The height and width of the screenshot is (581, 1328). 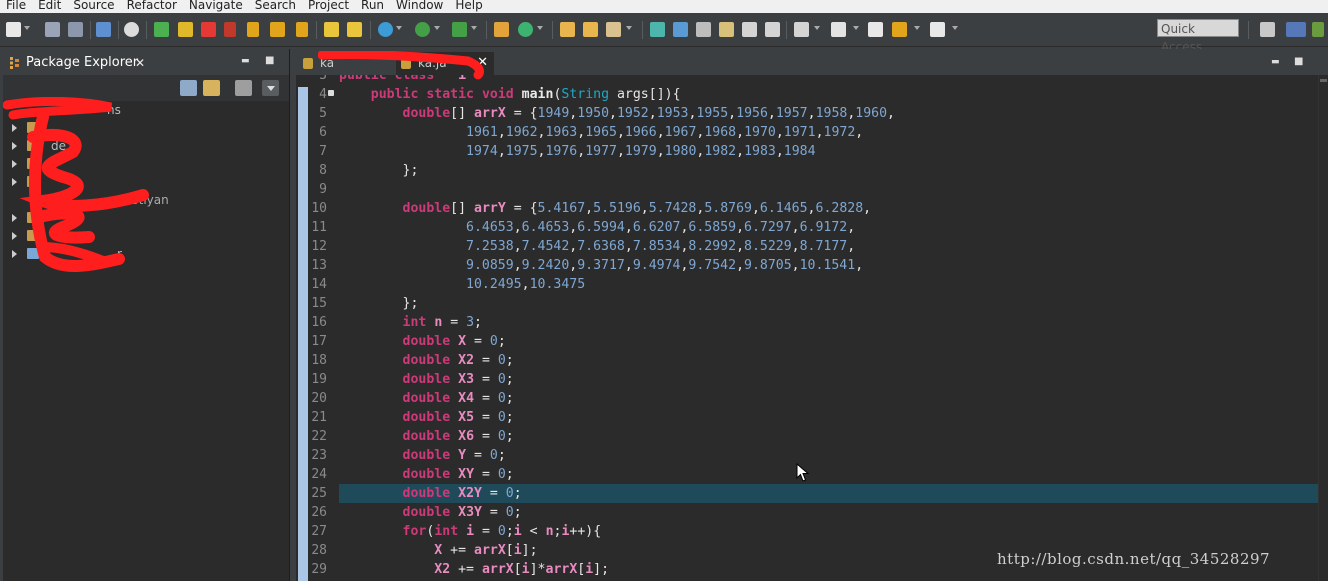 What do you see at coordinates (277, 29) in the screenshot?
I see `step-over-icon` at bounding box center [277, 29].